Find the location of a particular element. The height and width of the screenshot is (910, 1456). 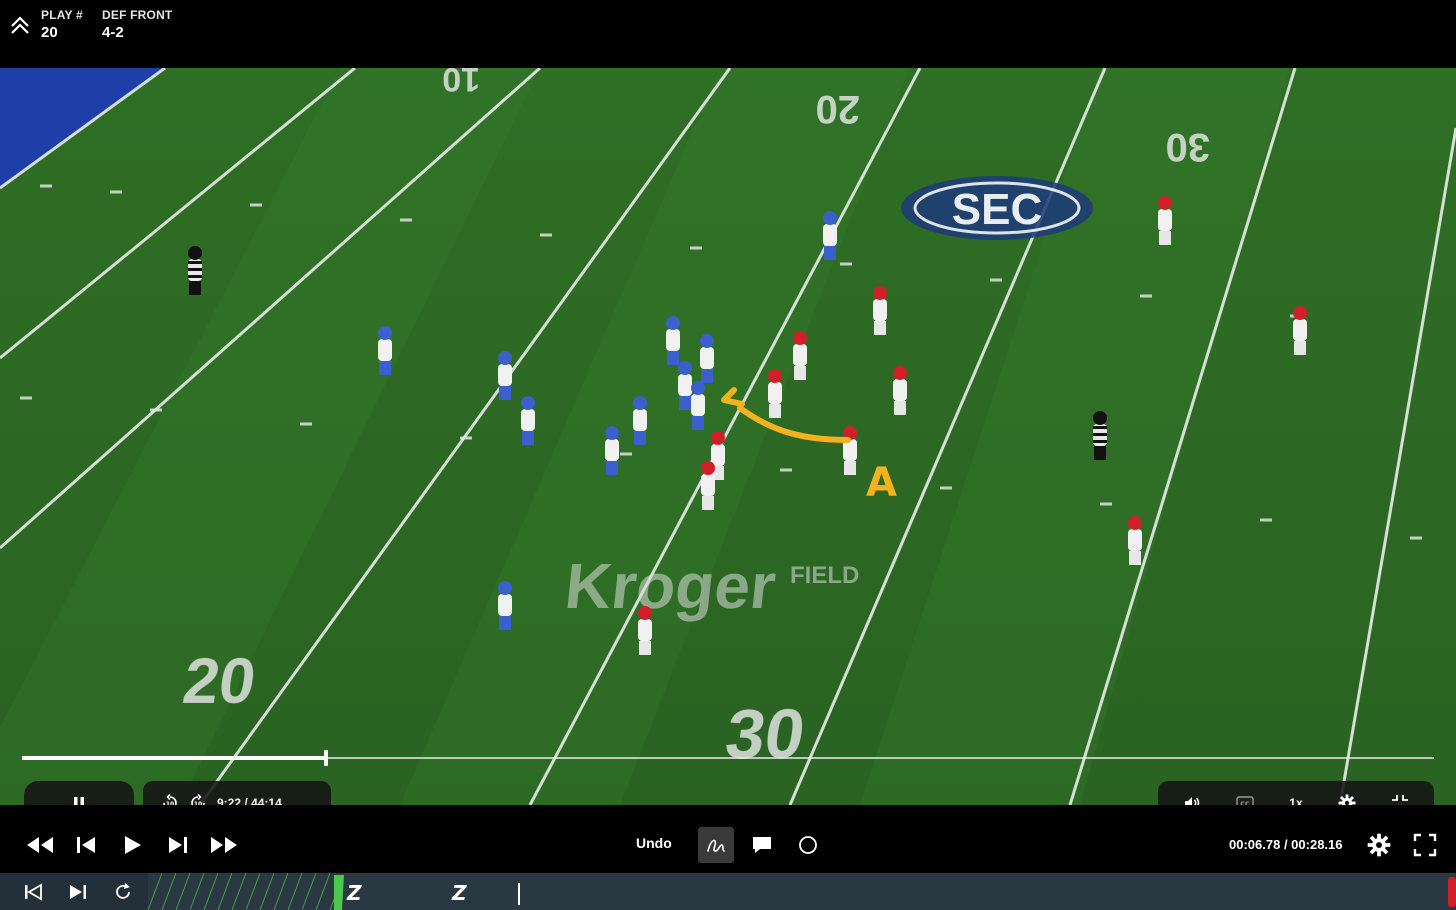

clip-elapsed: 00:06.78 is located at coordinates (1255, 844).